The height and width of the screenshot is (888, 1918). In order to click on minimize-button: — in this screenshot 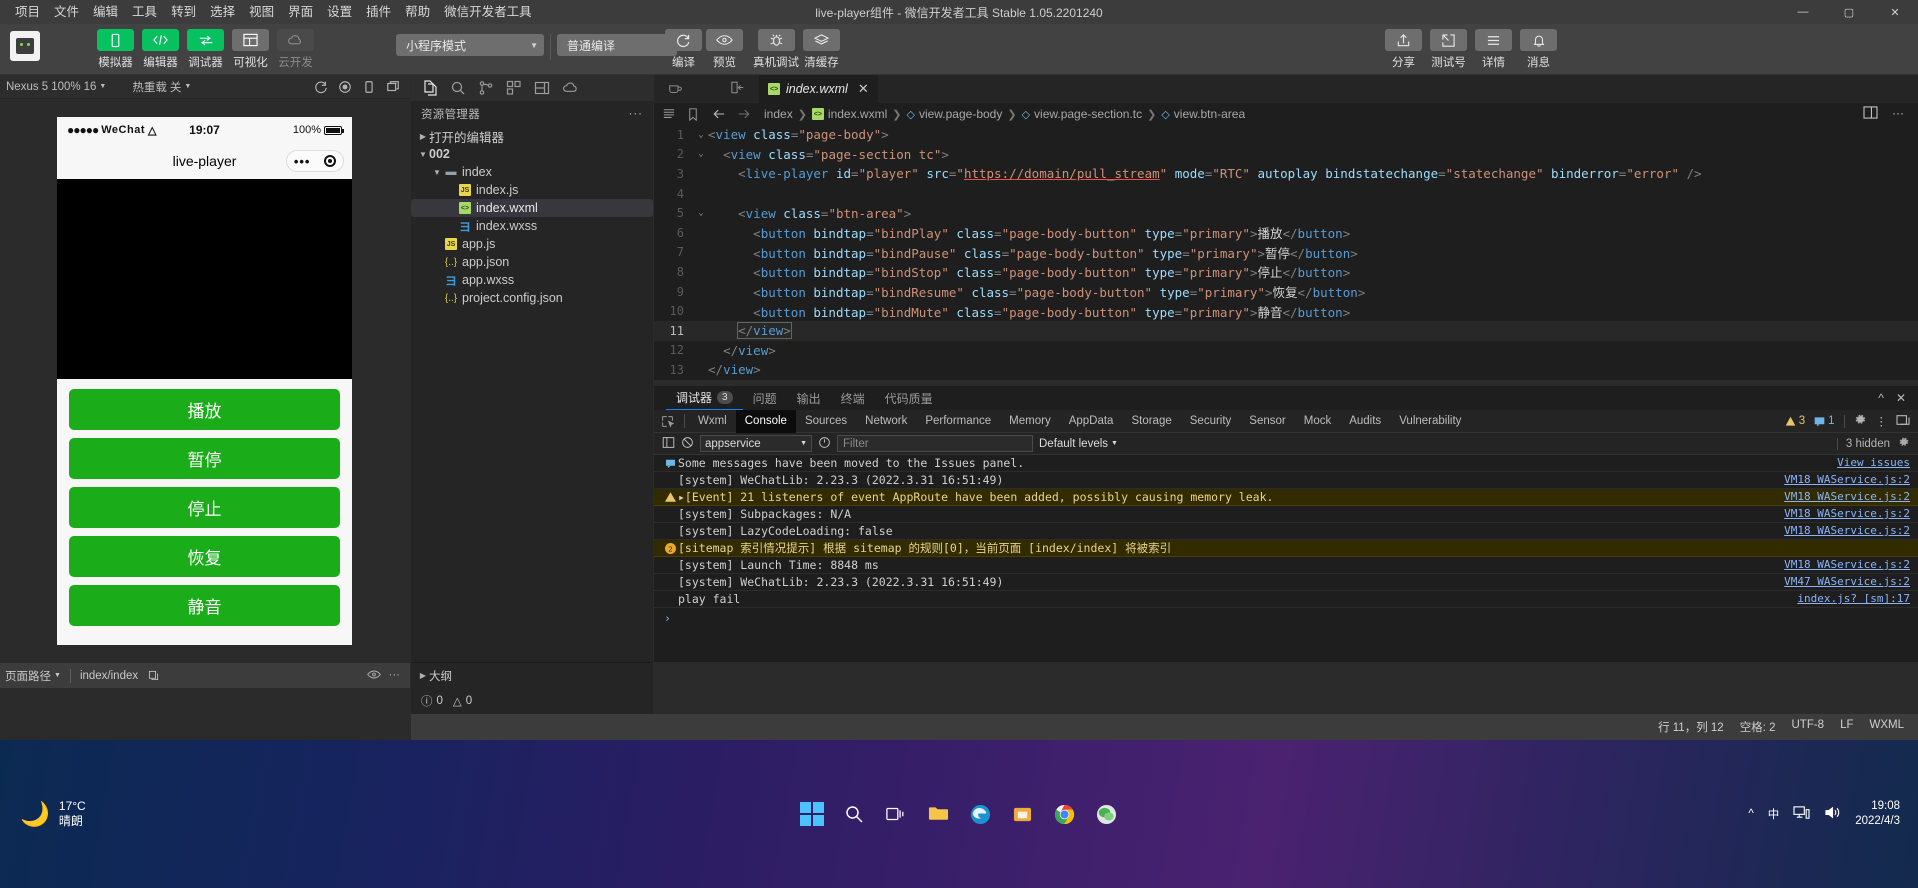, I will do `click(1803, 12)`.